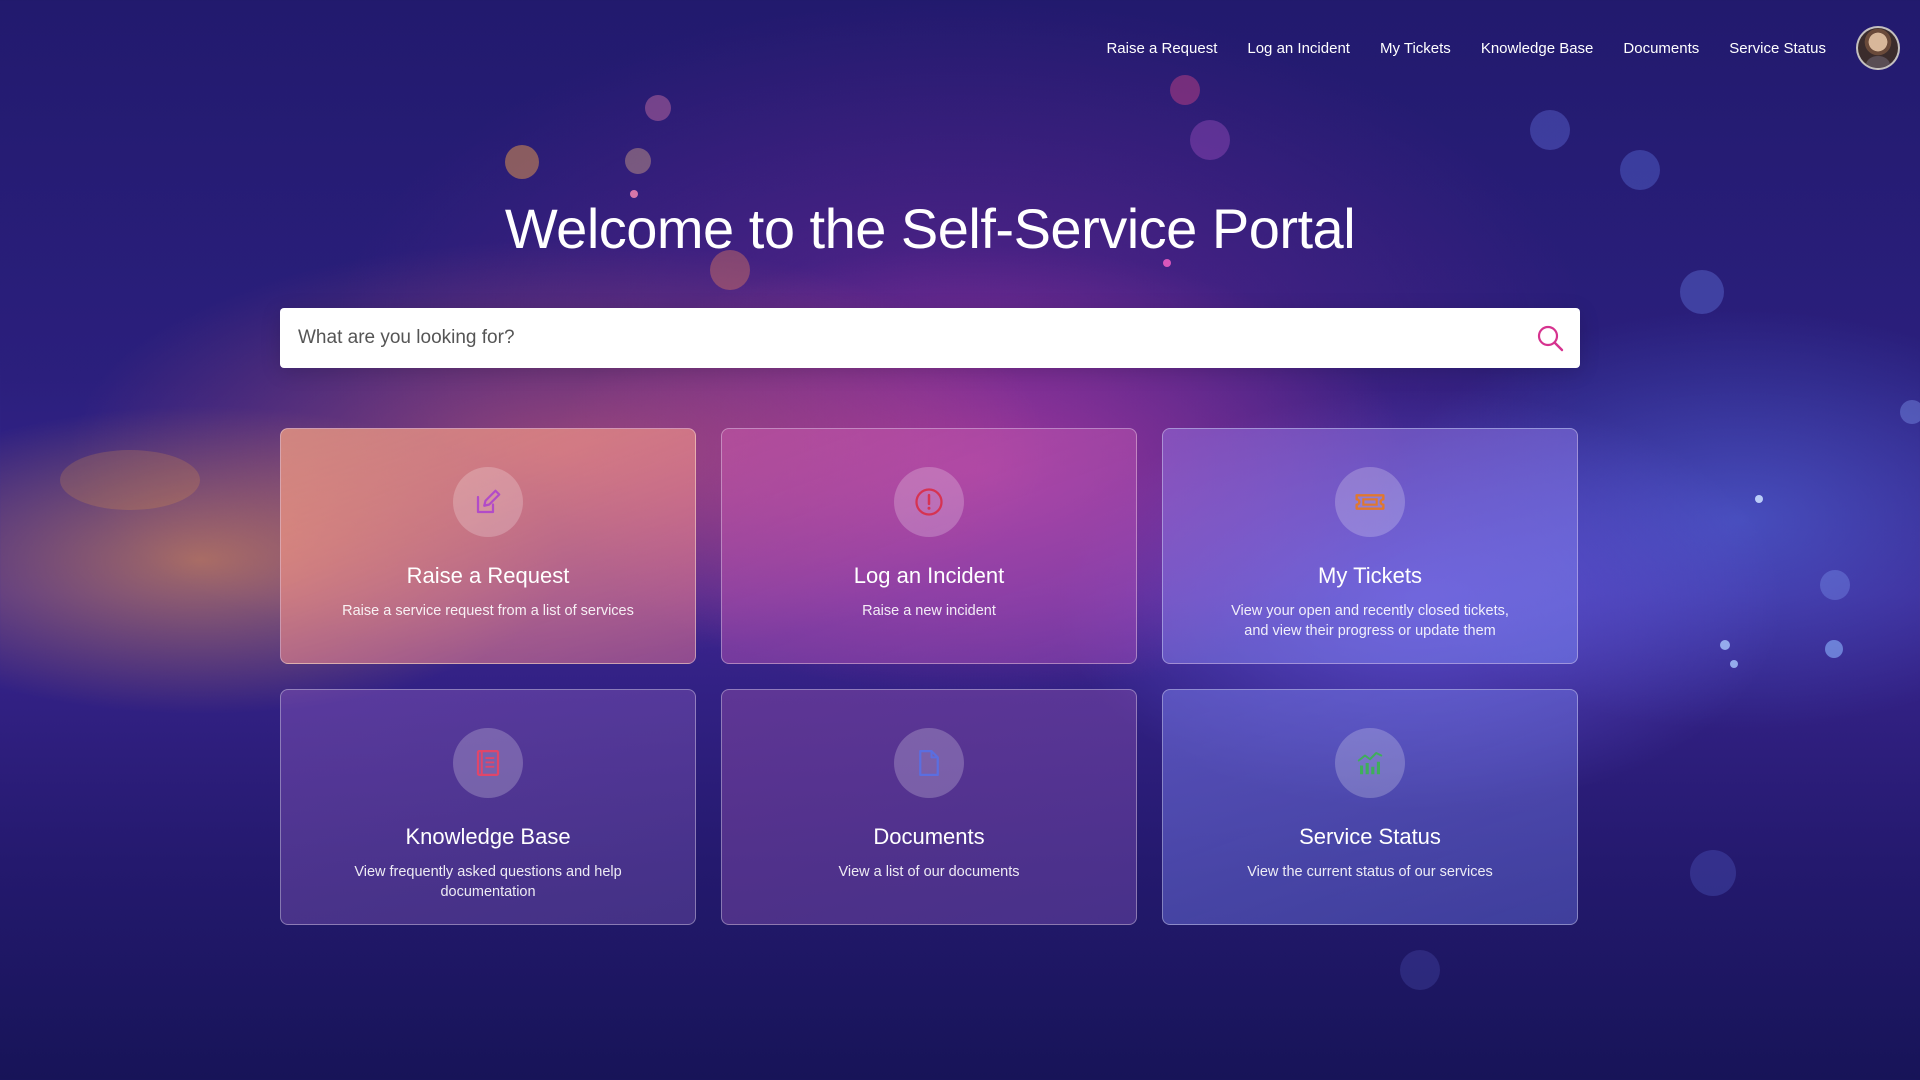  I want to click on card-title: Documents, so click(929, 836).